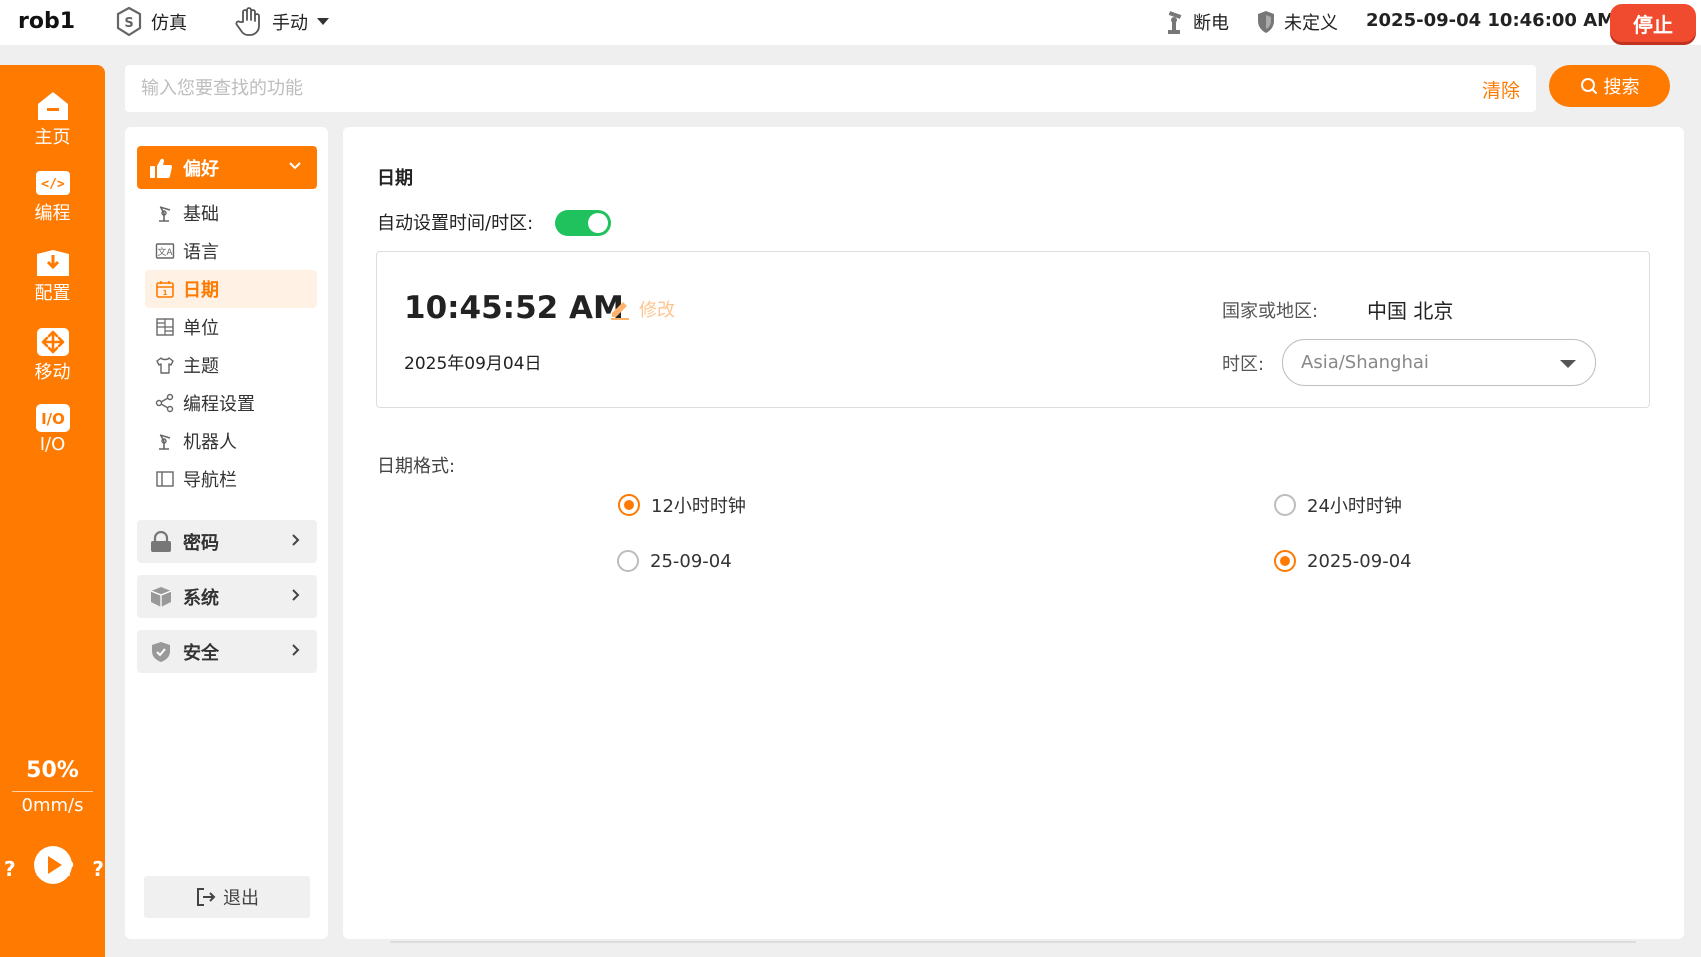 Image resolution: width=1701 pixels, height=957 pixels. What do you see at coordinates (1013, 942) in the screenshot?
I see `scrollbar-track` at bounding box center [1013, 942].